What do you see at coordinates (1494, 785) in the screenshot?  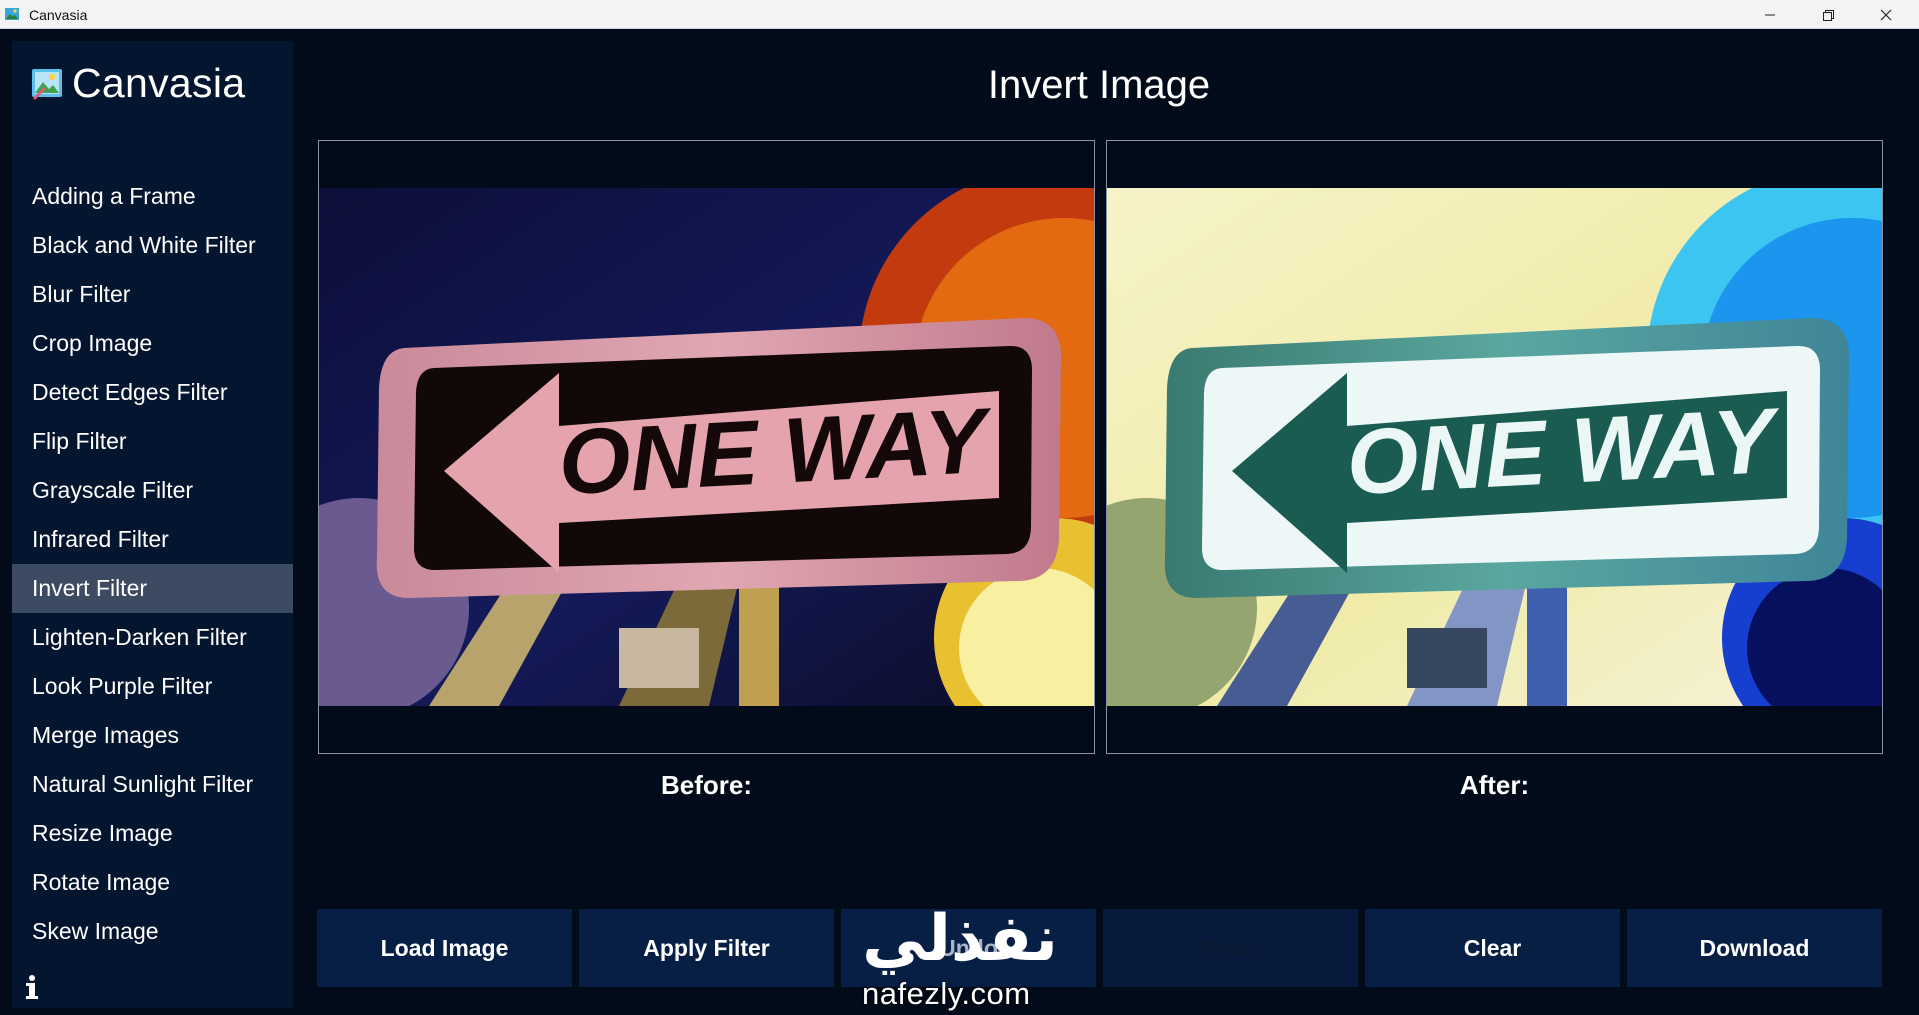 I see `after-caption: After:` at bounding box center [1494, 785].